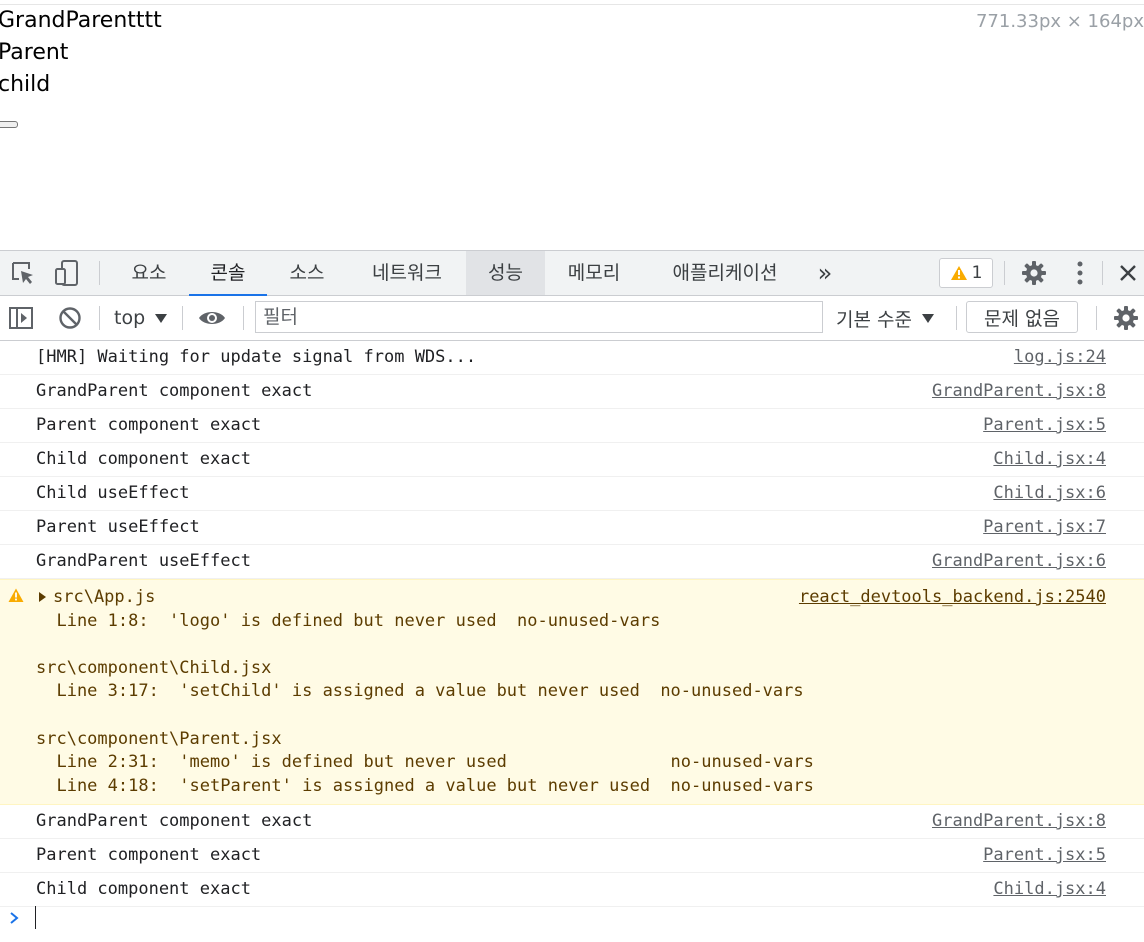 The height and width of the screenshot is (942, 1144). I want to click on tab-sources: 소스, so click(307, 273).